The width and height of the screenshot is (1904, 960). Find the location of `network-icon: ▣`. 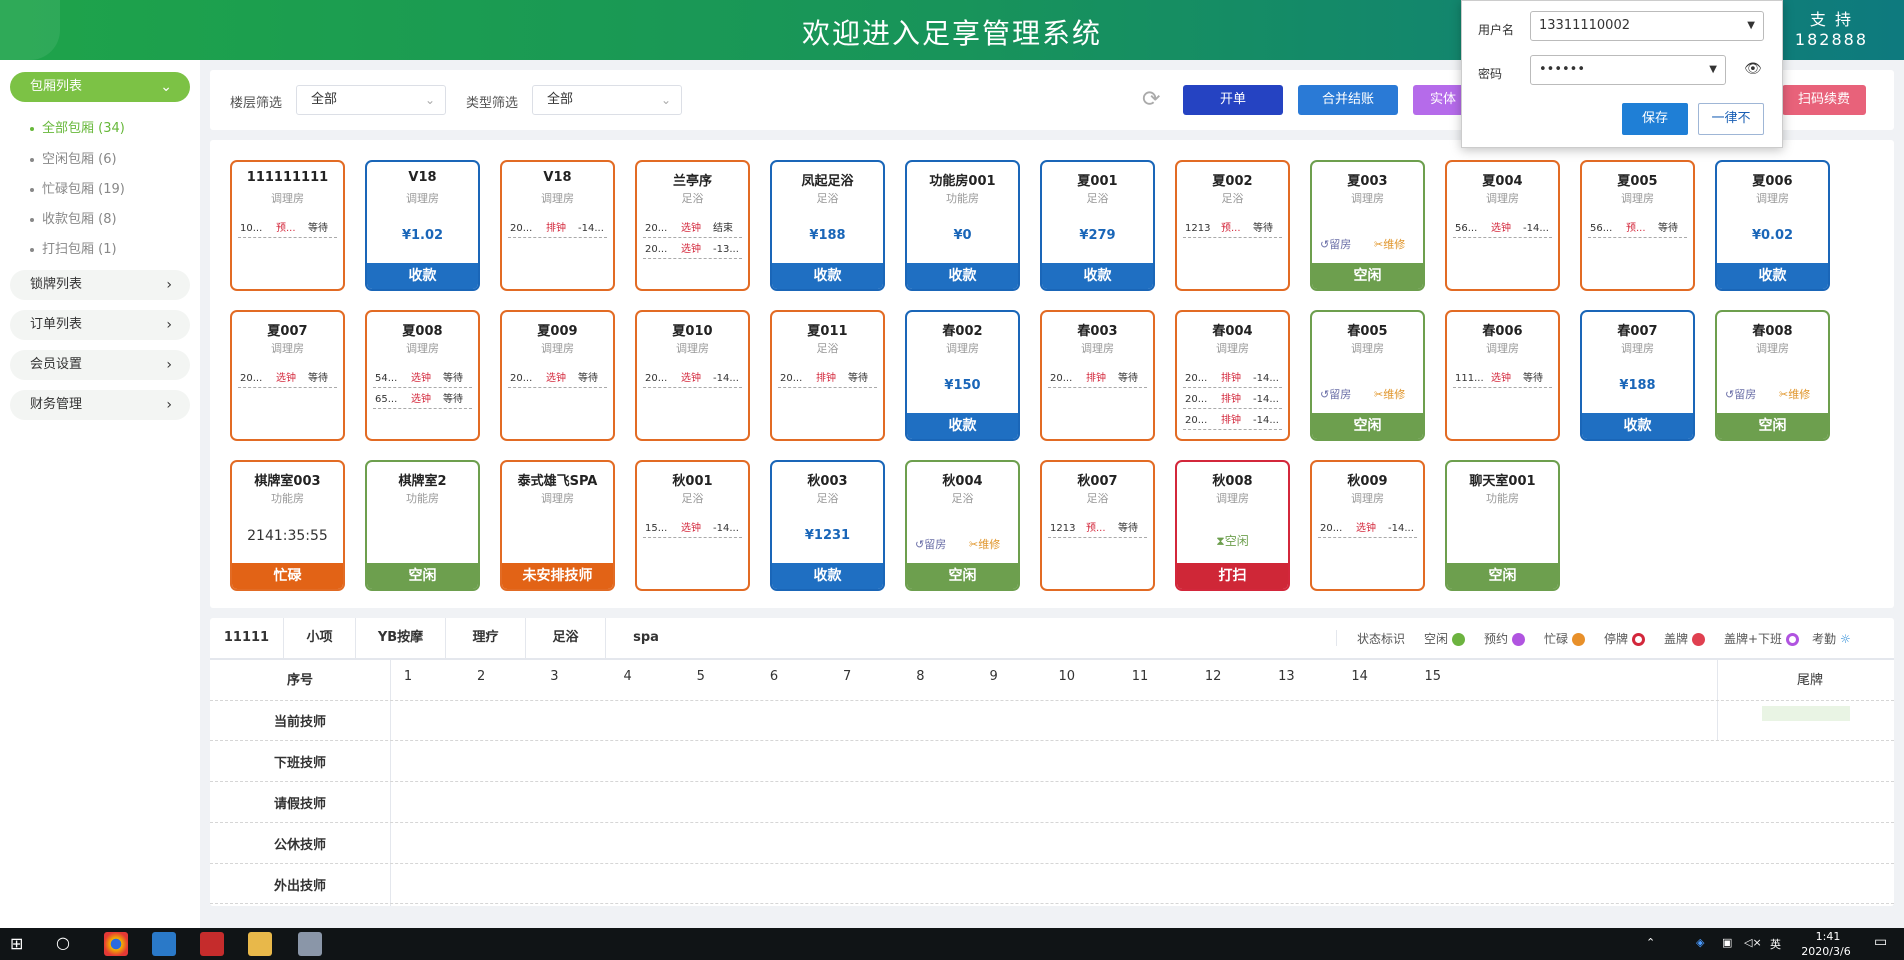

network-icon: ▣ is located at coordinates (1727, 942).